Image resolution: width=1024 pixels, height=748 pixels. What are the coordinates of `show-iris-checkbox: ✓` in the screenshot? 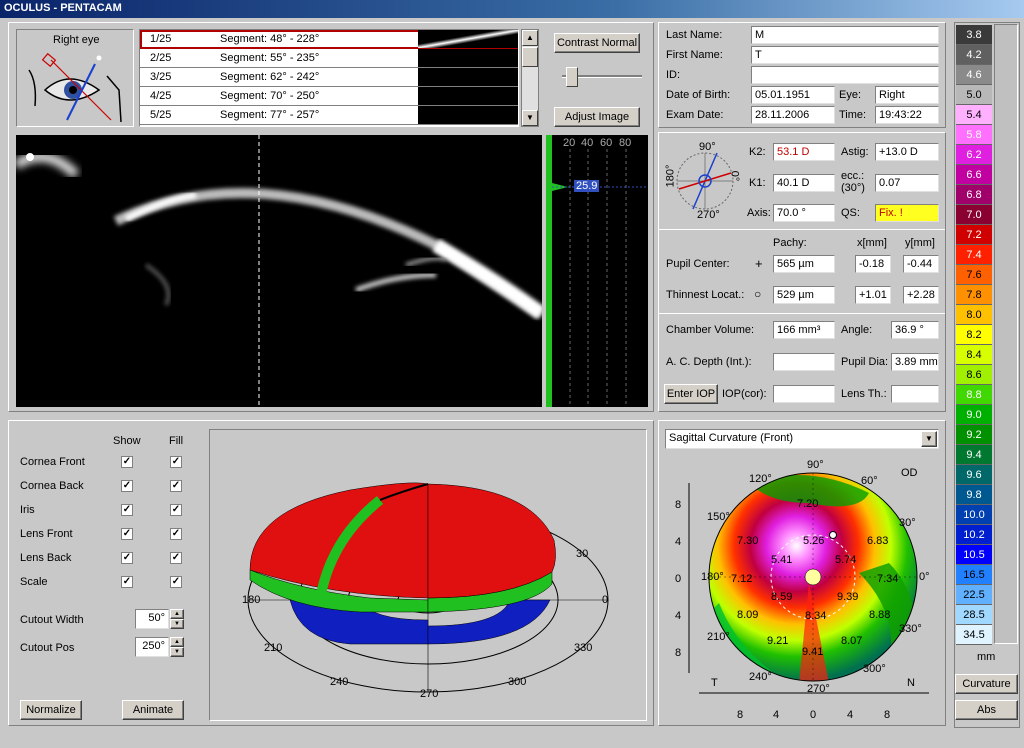 It's located at (127, 510).